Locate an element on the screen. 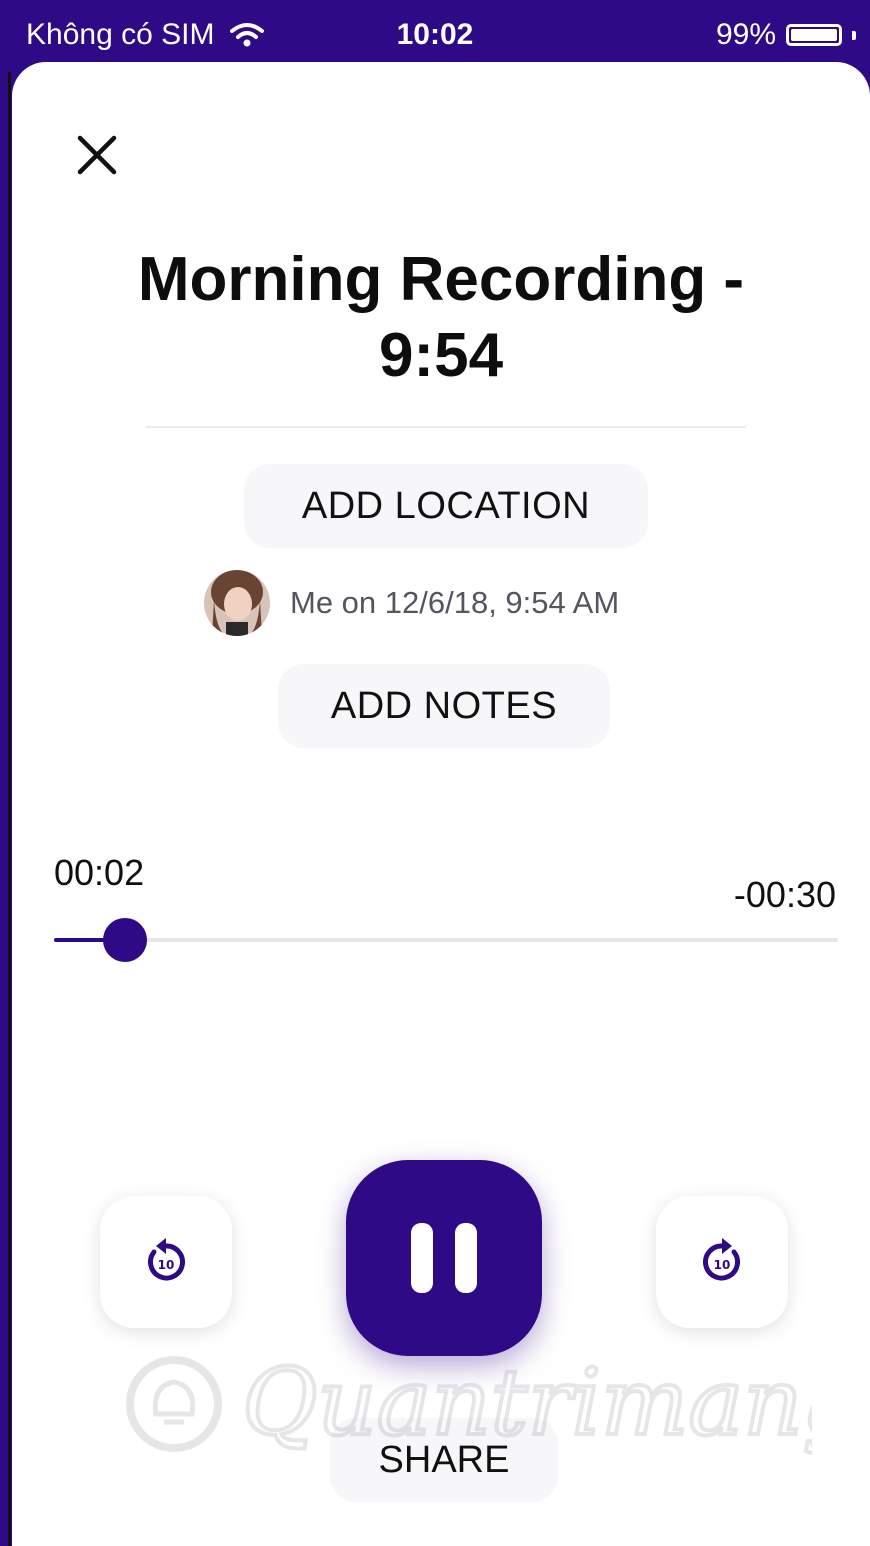  forward-10-icon: 10 is located at coordinates (721, 1259).